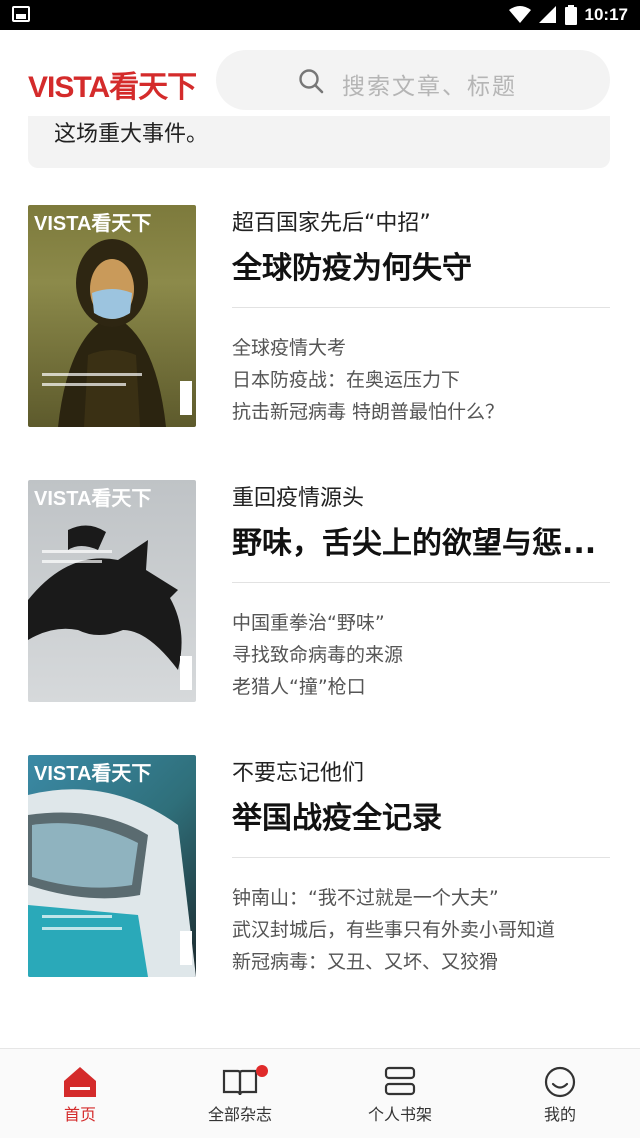 The width and height of the screenshot is (640, 1138). I want to click on app-header: VISTA看天下 搜索文章、标题, so click(320, 75).